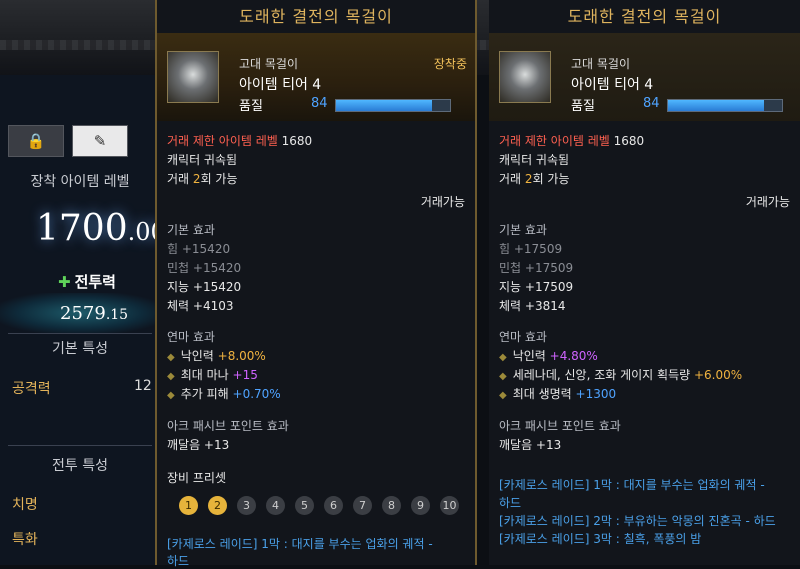  I want to click on basic-stats-title: 기본 특성, so click(80, 349).